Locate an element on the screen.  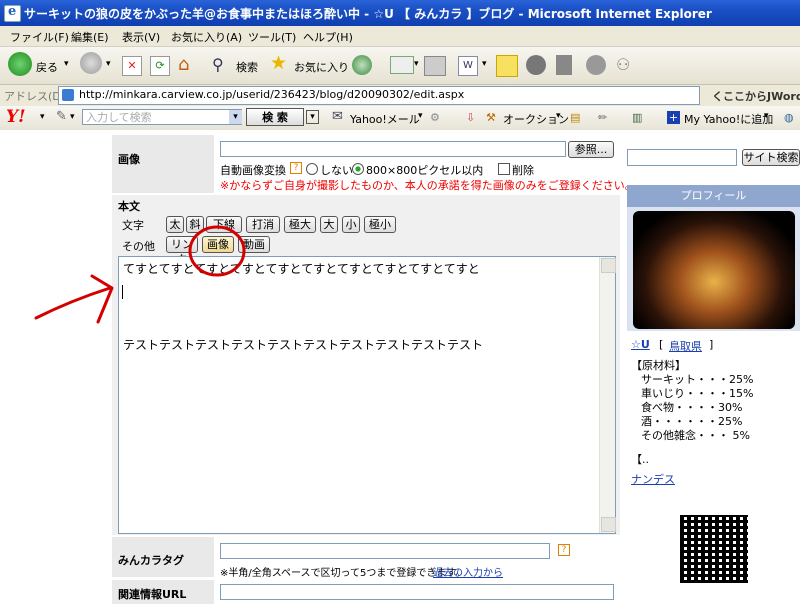
red-arrow-annotation is located at coordinates (74, 299).